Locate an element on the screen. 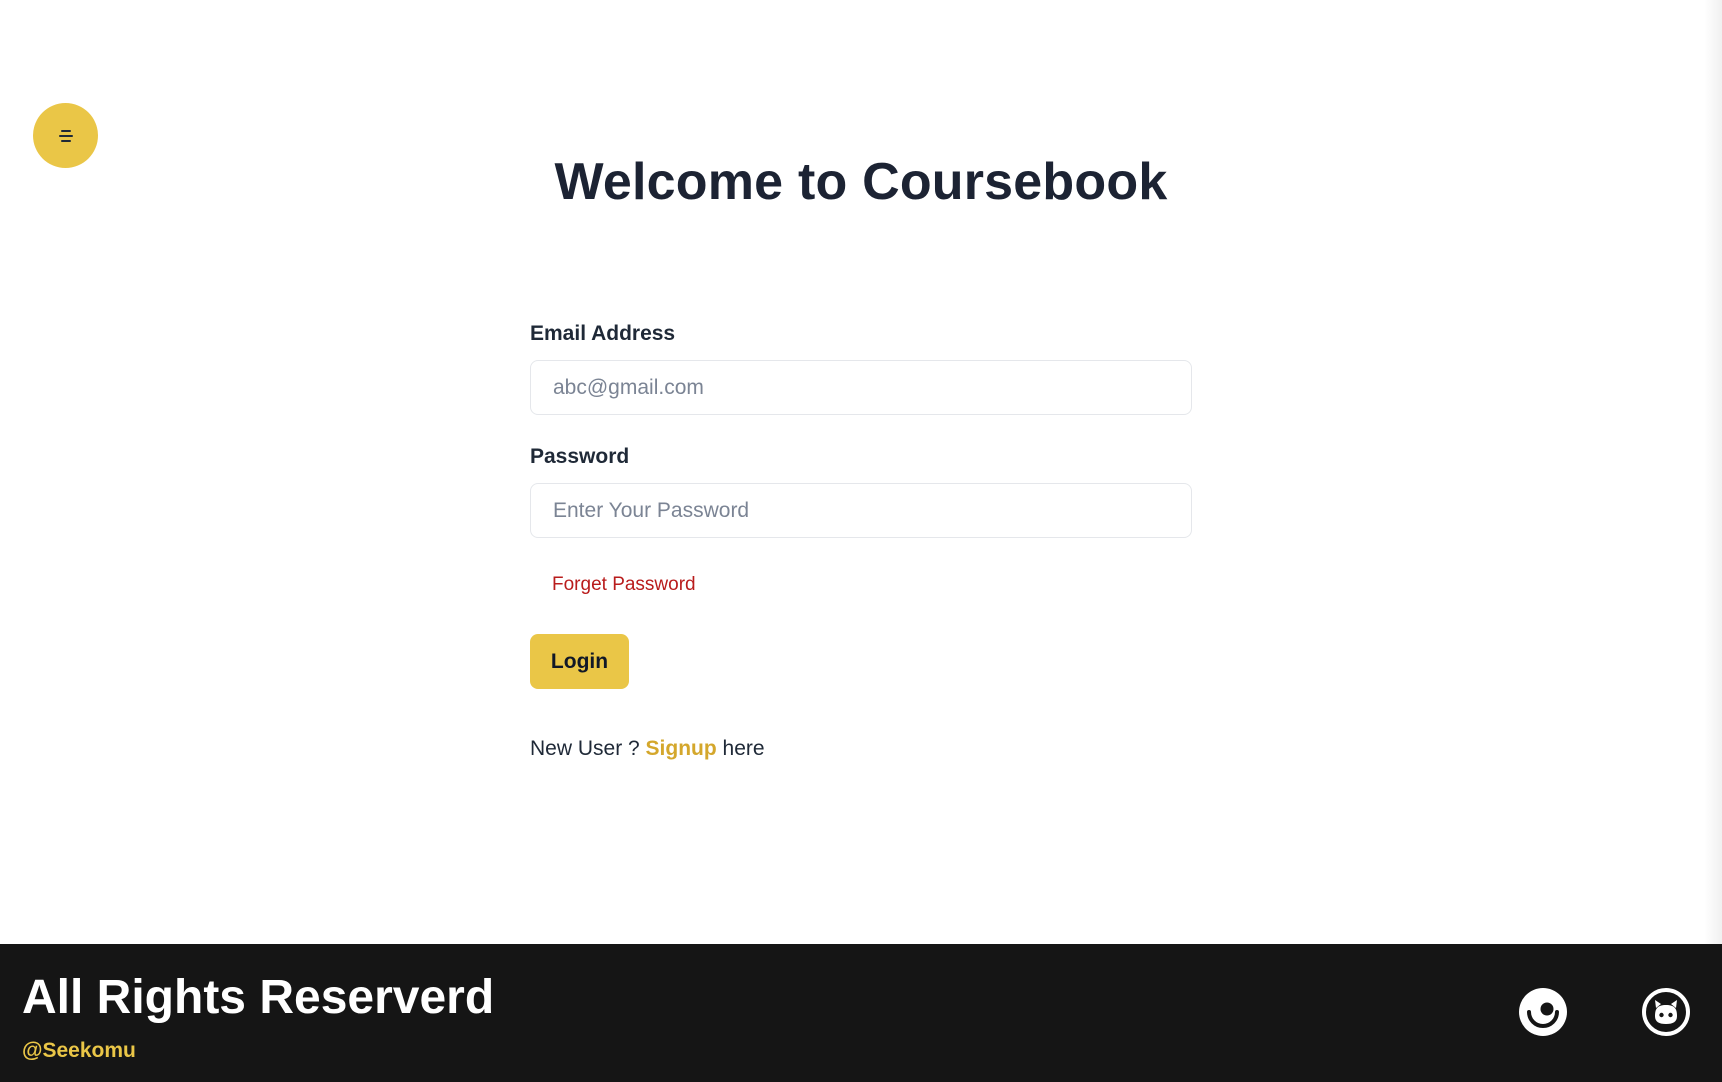 Image resolution: width=1722 pixels, height=1082 pixels. footer-handle: @Seekomu is located at coordinates (79, 1050).